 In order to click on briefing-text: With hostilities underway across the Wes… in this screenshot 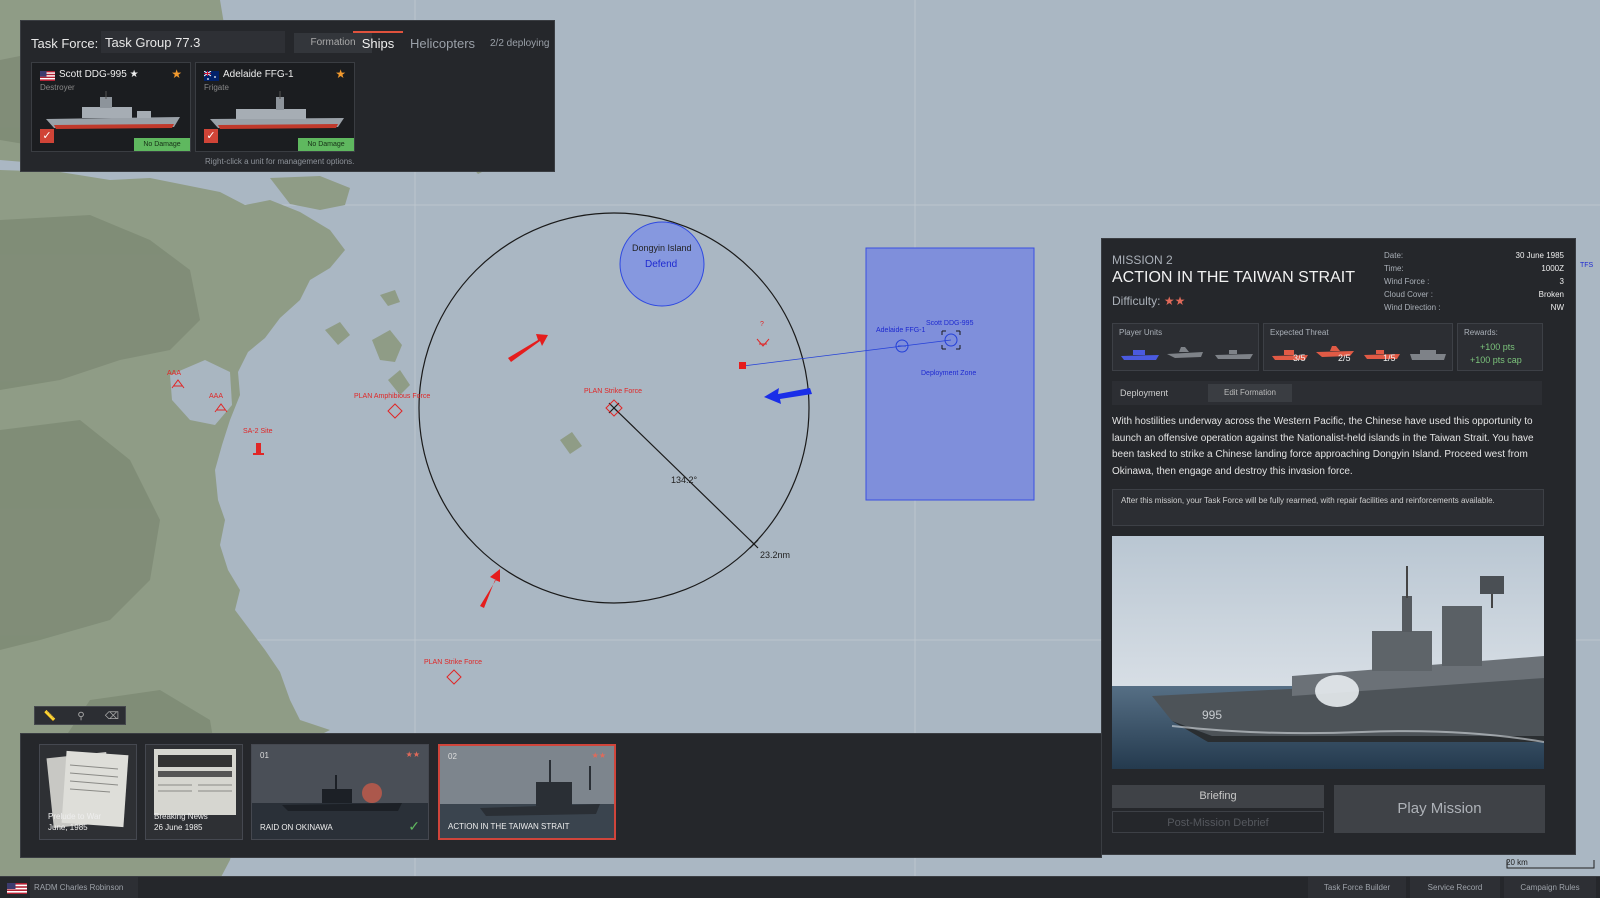, I will do `click(1323, 446)`.